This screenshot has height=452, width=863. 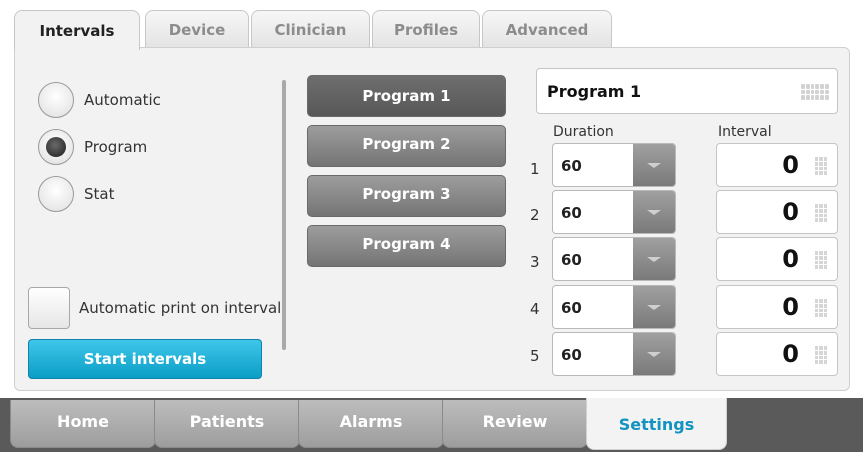 What do you see at coordinates (535, 169) in the screenshot?
I see `row-number: 1` at bounding box center [535, 169].